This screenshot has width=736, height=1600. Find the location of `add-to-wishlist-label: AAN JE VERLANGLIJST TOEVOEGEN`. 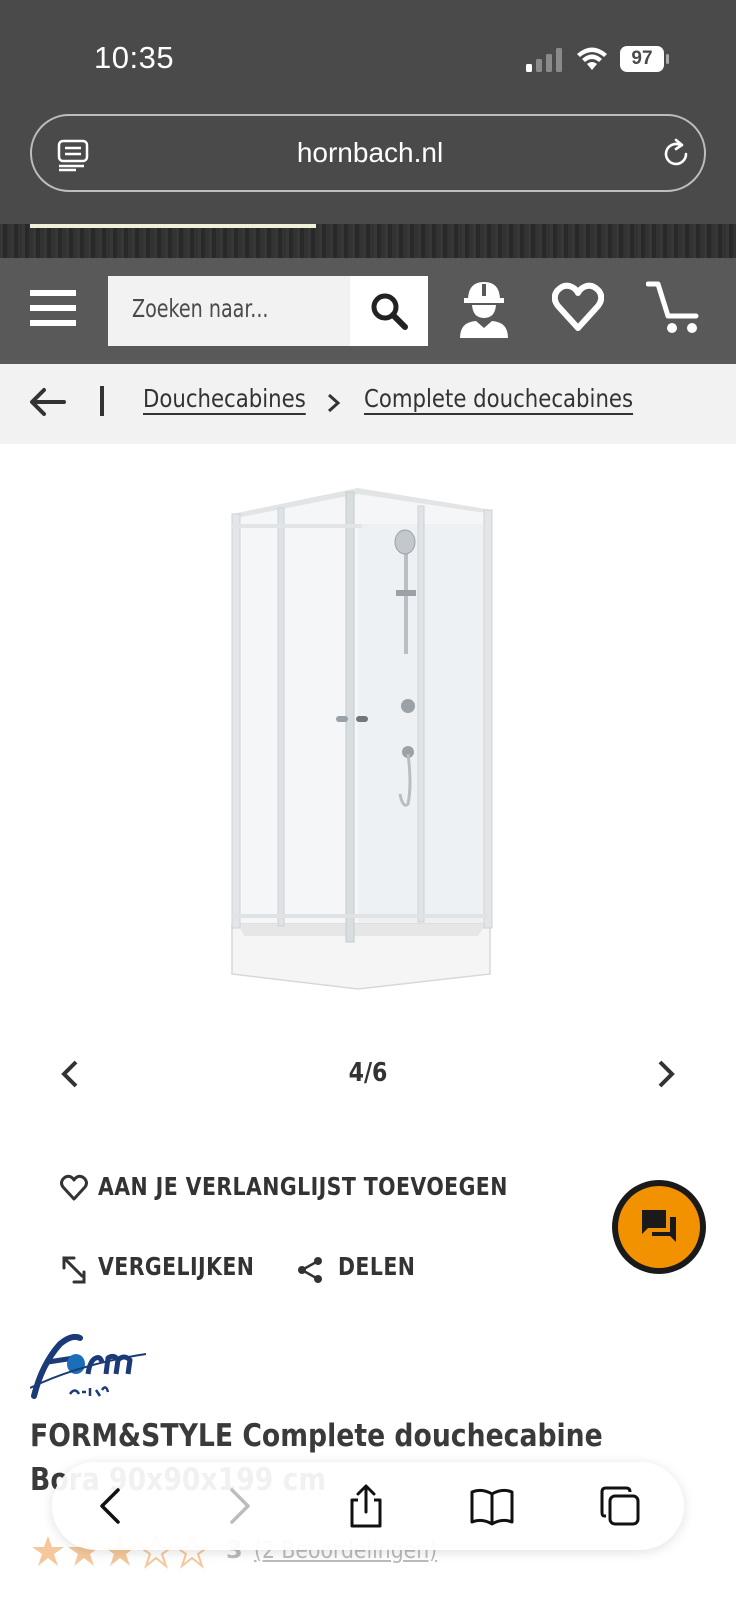

add-to-wishlist-label: AAN JE VERLANGLIJST TOEVOEGEN is located at coordinates (303, 1186).